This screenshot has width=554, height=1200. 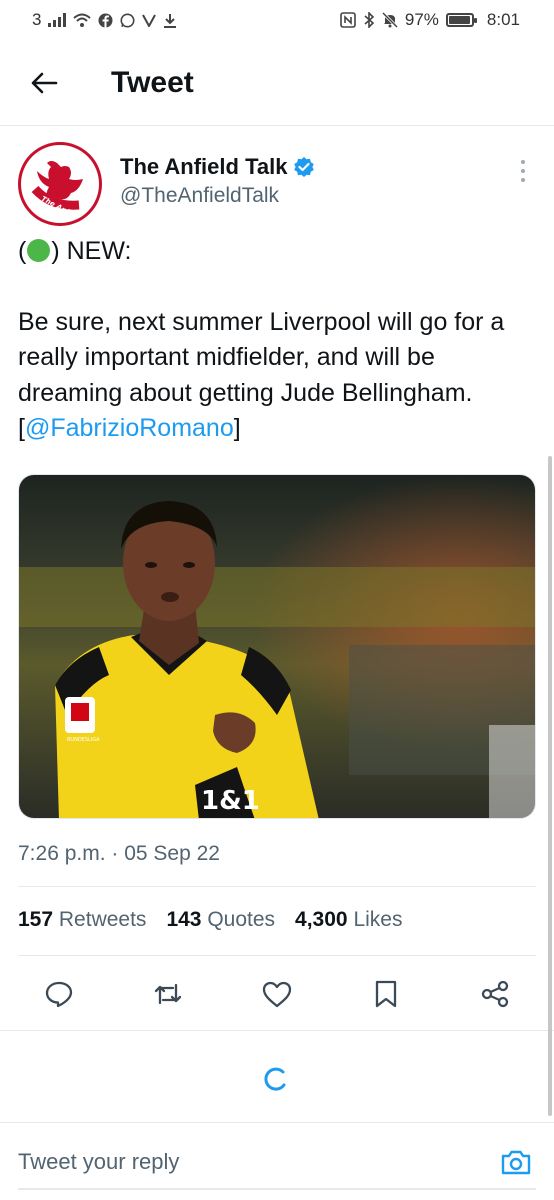 What do you see at coordinates (152, 82) in the screenshot?
I see `page-title: Tweet` at bounding box center [152, 82].